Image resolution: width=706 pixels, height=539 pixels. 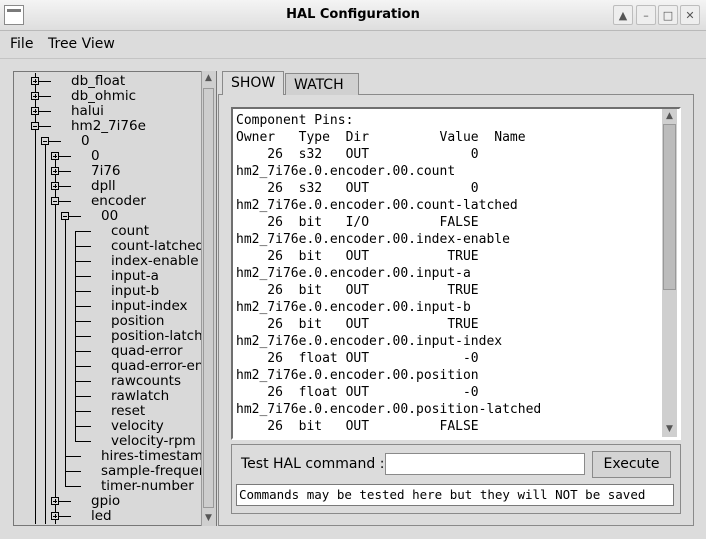 What do you see at coordinates (669, 207) in the screenshot?
I see `output-scroll-thumb` at bounding box center [669, 207].